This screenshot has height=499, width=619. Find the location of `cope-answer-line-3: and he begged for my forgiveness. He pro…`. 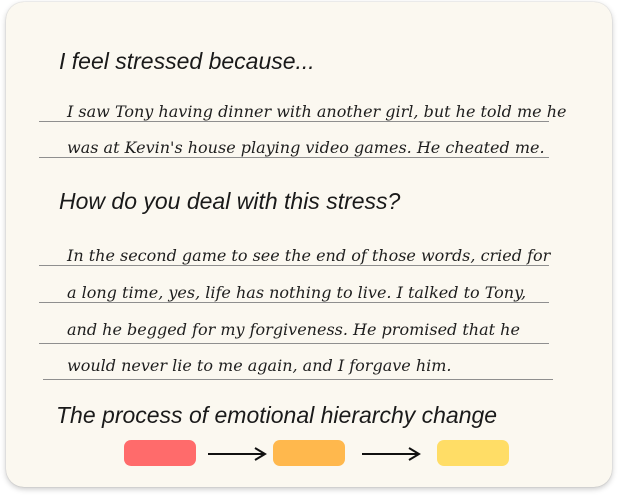

cope-answer-line-3: and he begged for my forgiveness. He pro… is located at coordinates (293, 329).